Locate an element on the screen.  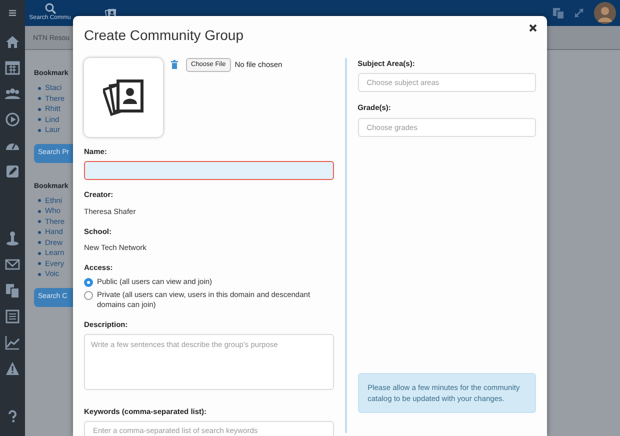
trash-icon is located at coordinates (174, 64).